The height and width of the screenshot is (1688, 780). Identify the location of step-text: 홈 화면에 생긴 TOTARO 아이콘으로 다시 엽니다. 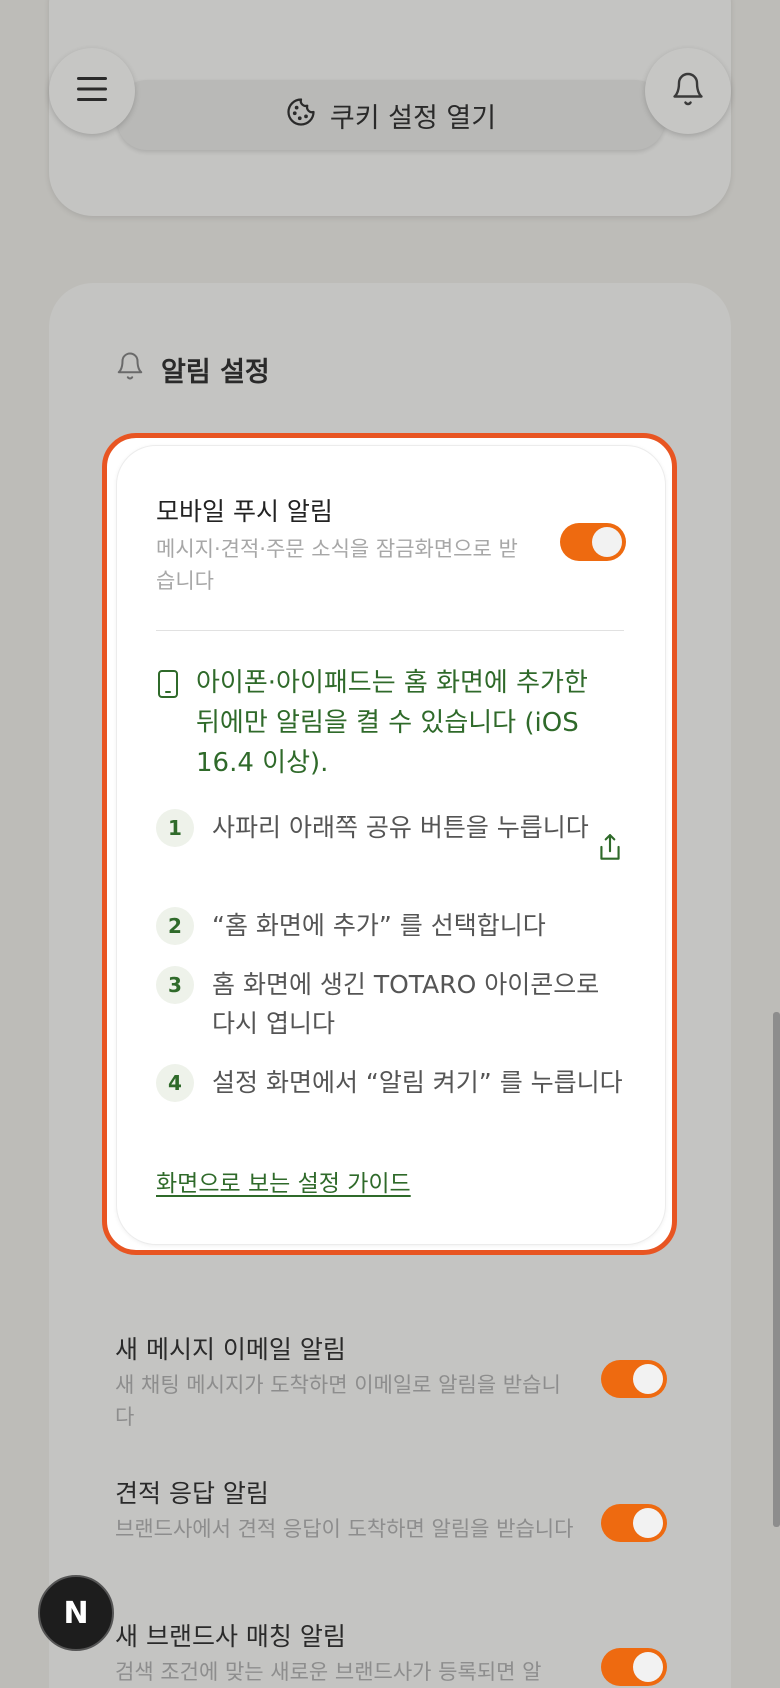
(406, 1004).